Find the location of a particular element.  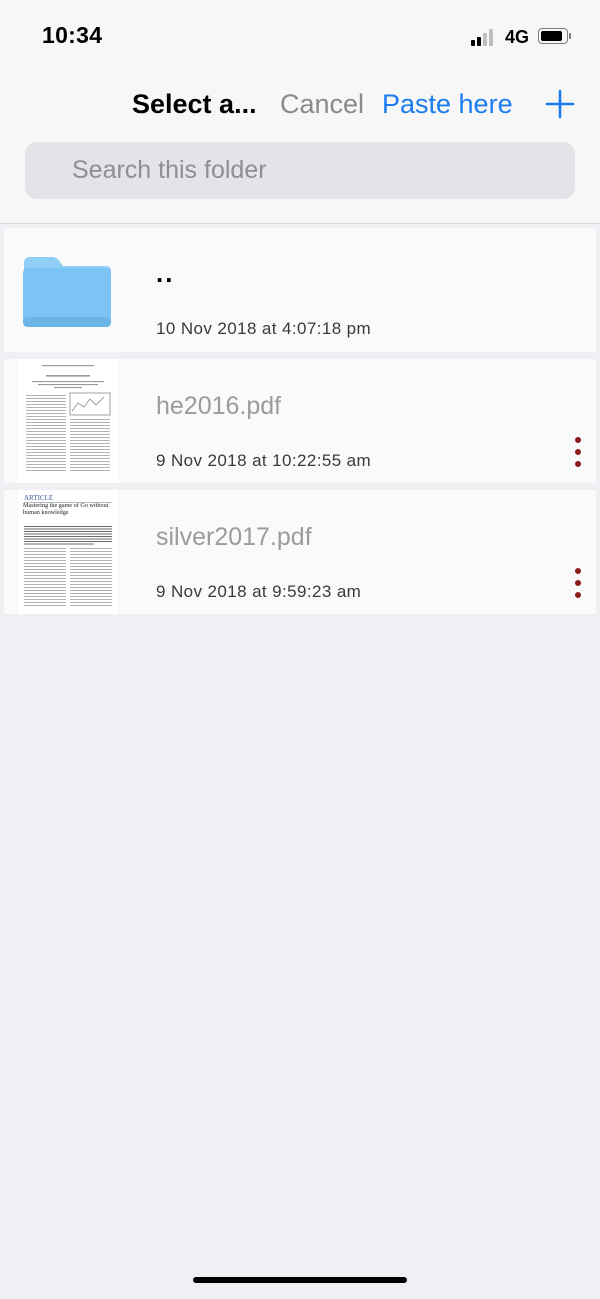

list-item-parent-folder: .. 10 Nov 2018 at 4:07:18 pm is located at coordinates (300, 290).